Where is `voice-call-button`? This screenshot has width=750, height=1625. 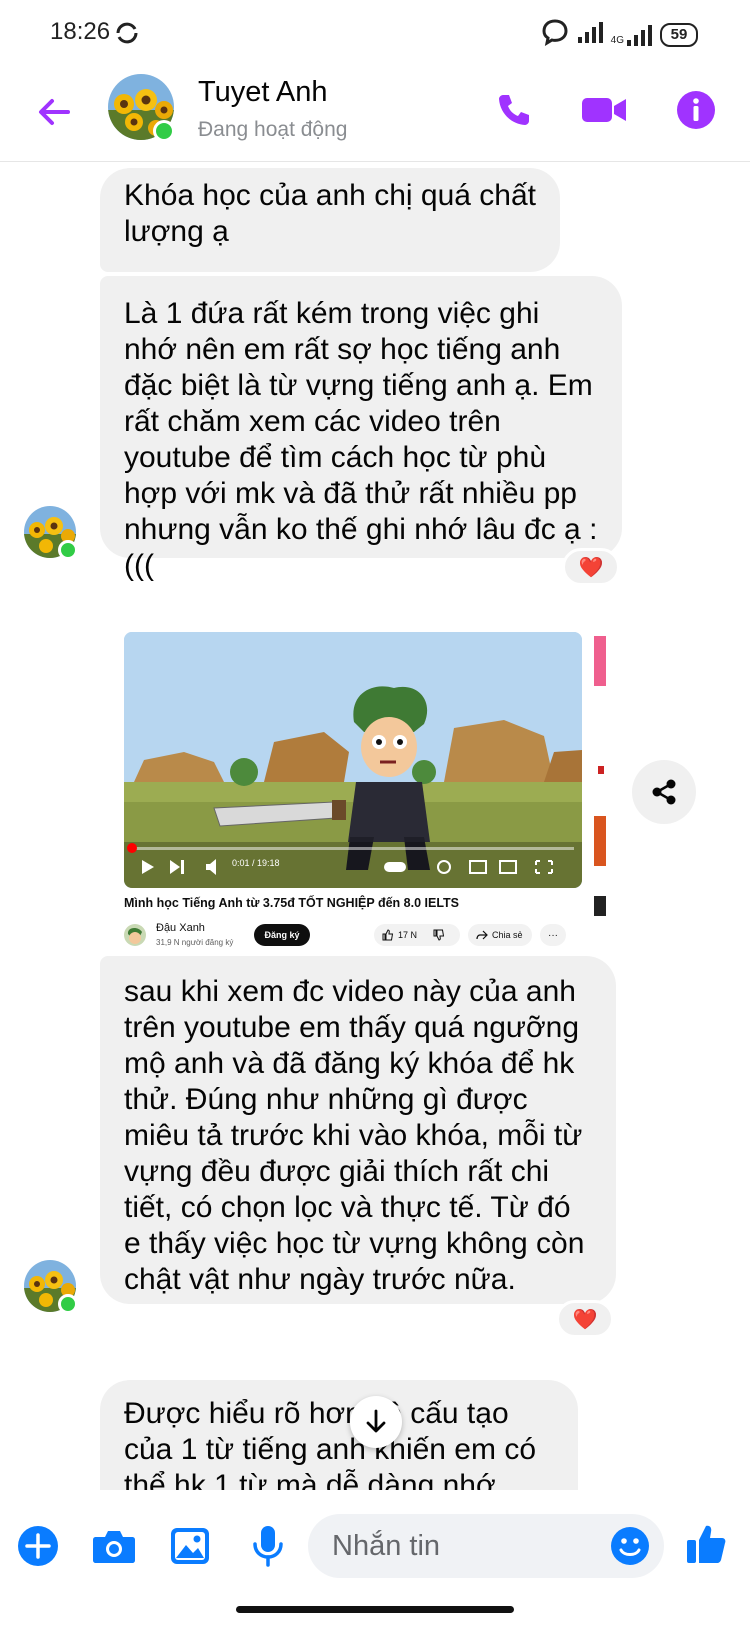 voice-call-button is located at coordinates (514, 110).